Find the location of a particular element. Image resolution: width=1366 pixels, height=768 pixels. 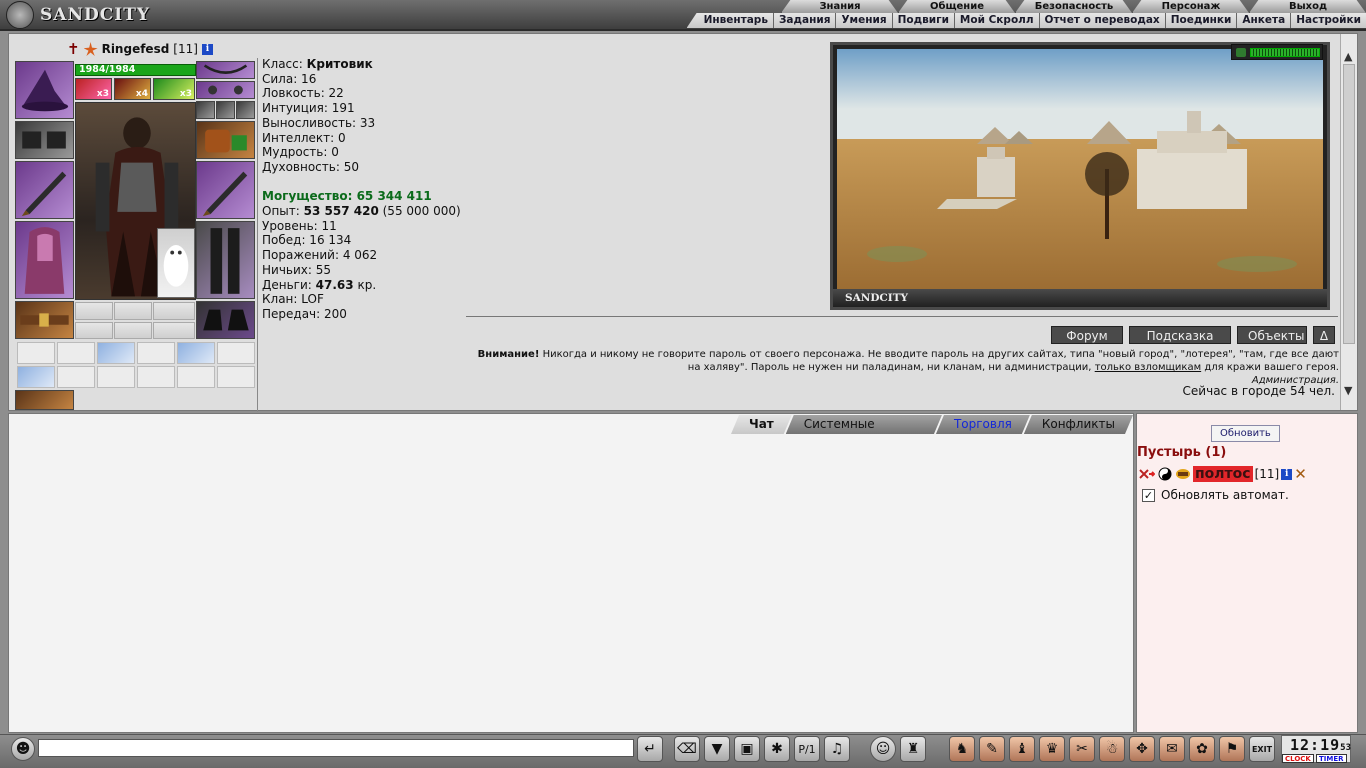

nav-security: Безопасность is located at coordinates (1073, 6).